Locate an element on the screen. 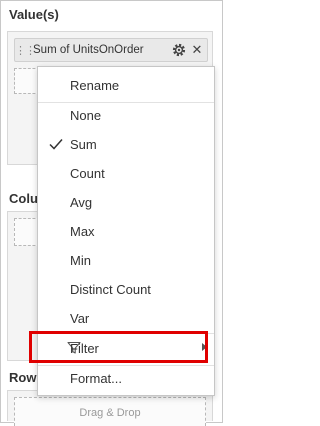  rows-drop-zone: Drag & Drop is located at coordinates (110, 411).